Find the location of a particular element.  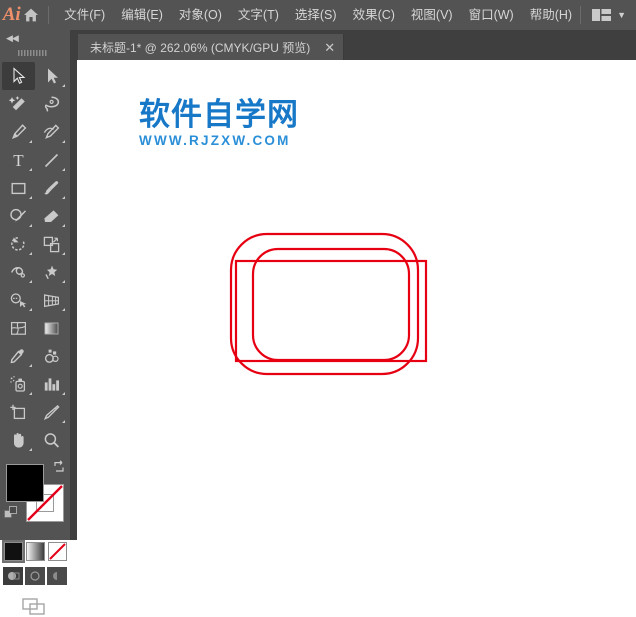

symbol-sprayer-tool is located at coordinates (18, 384).